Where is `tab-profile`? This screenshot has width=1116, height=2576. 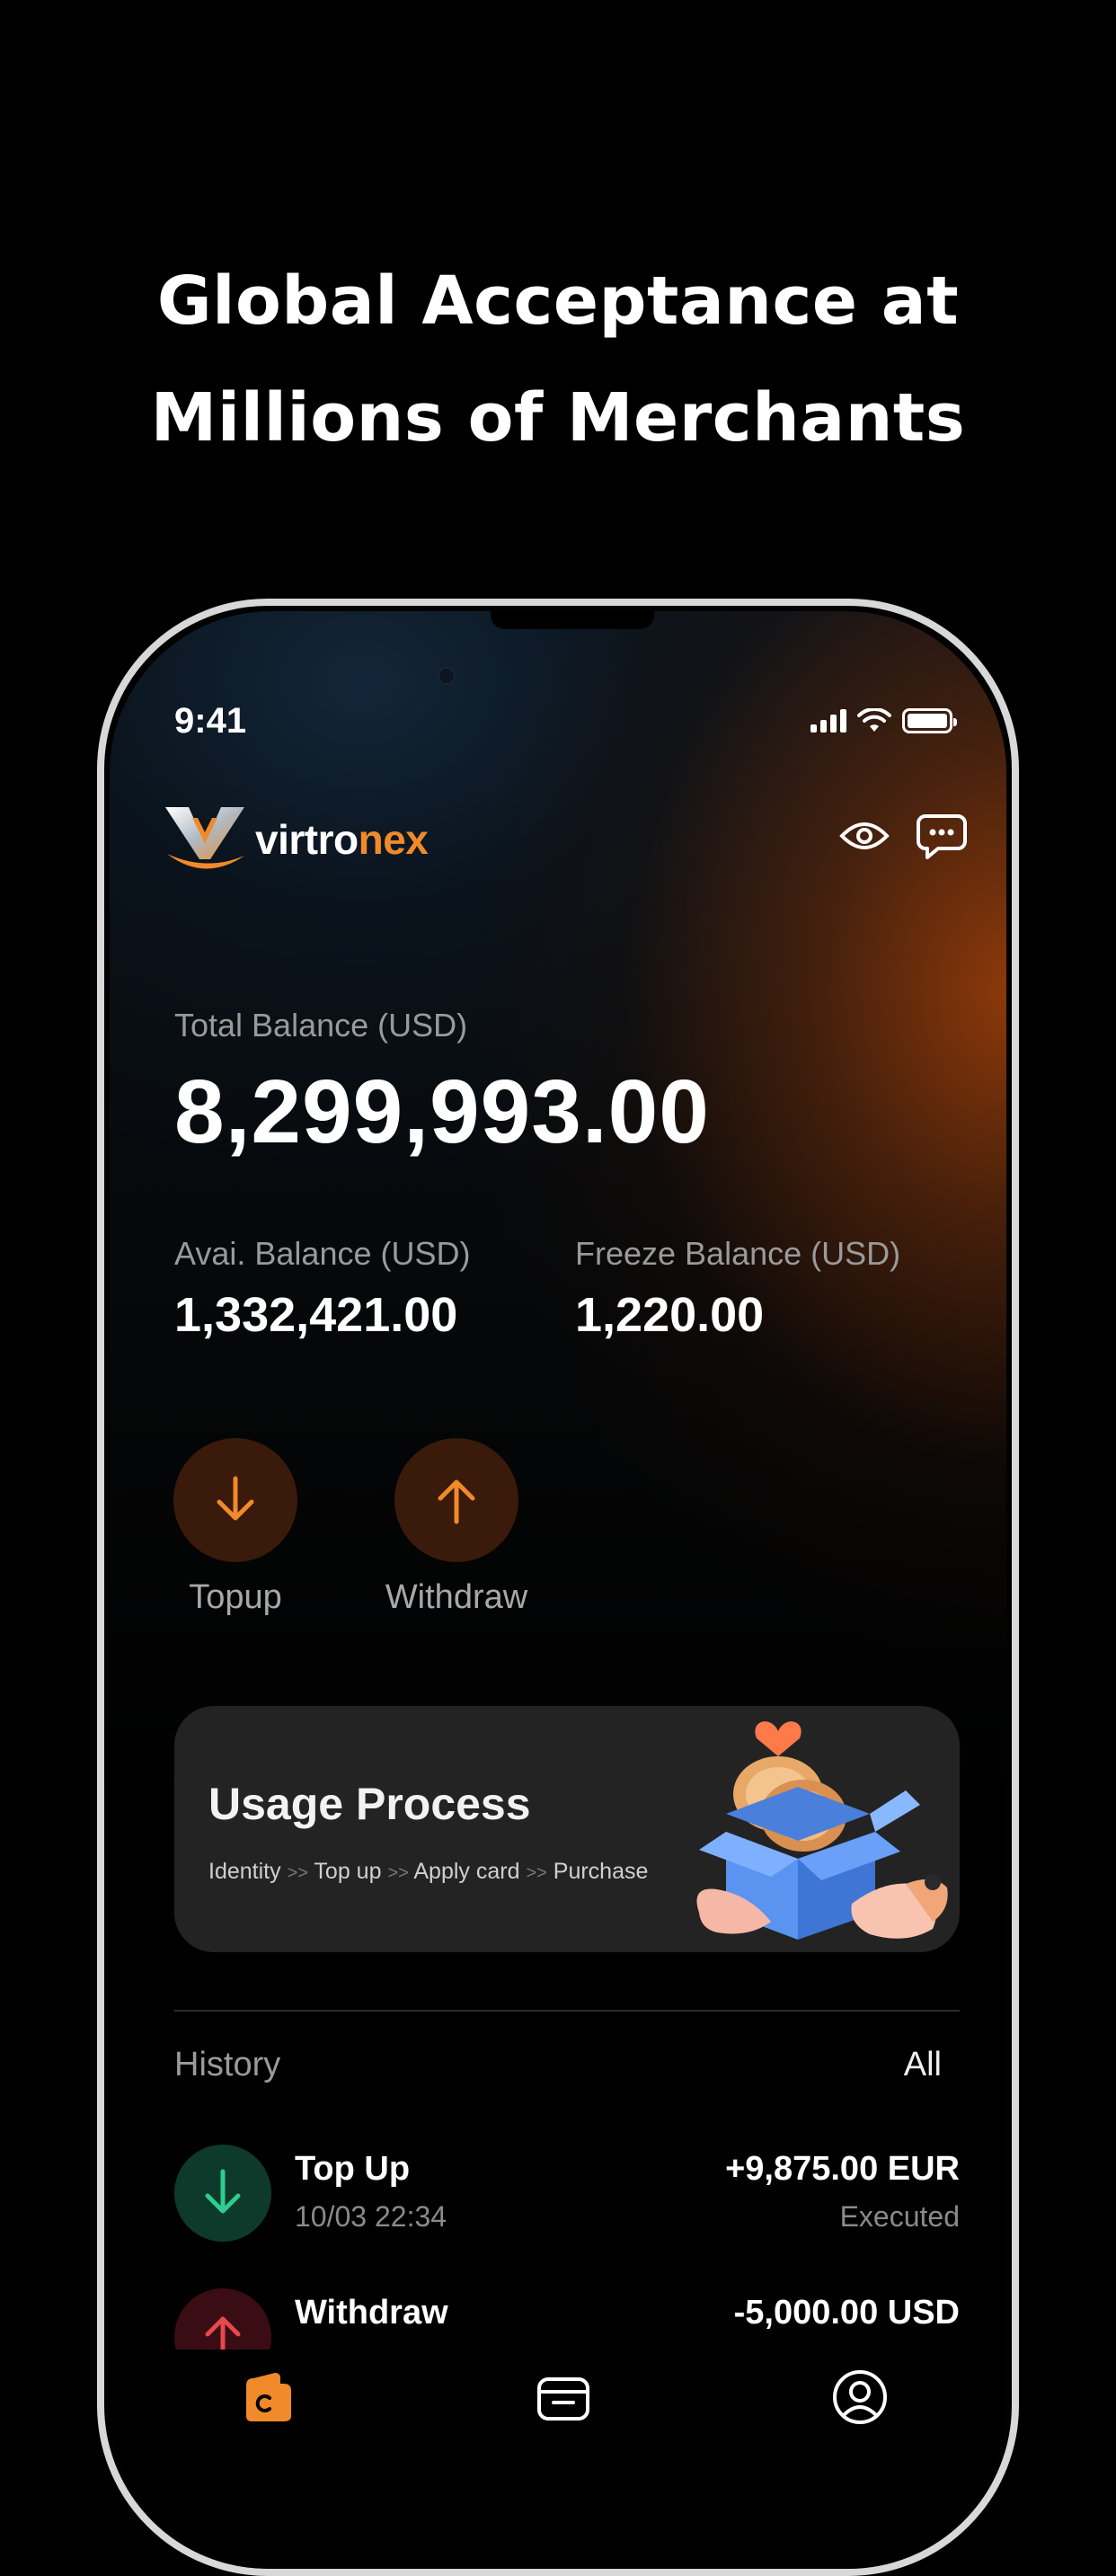
tab-profile is located at coordinates (859, 2397).